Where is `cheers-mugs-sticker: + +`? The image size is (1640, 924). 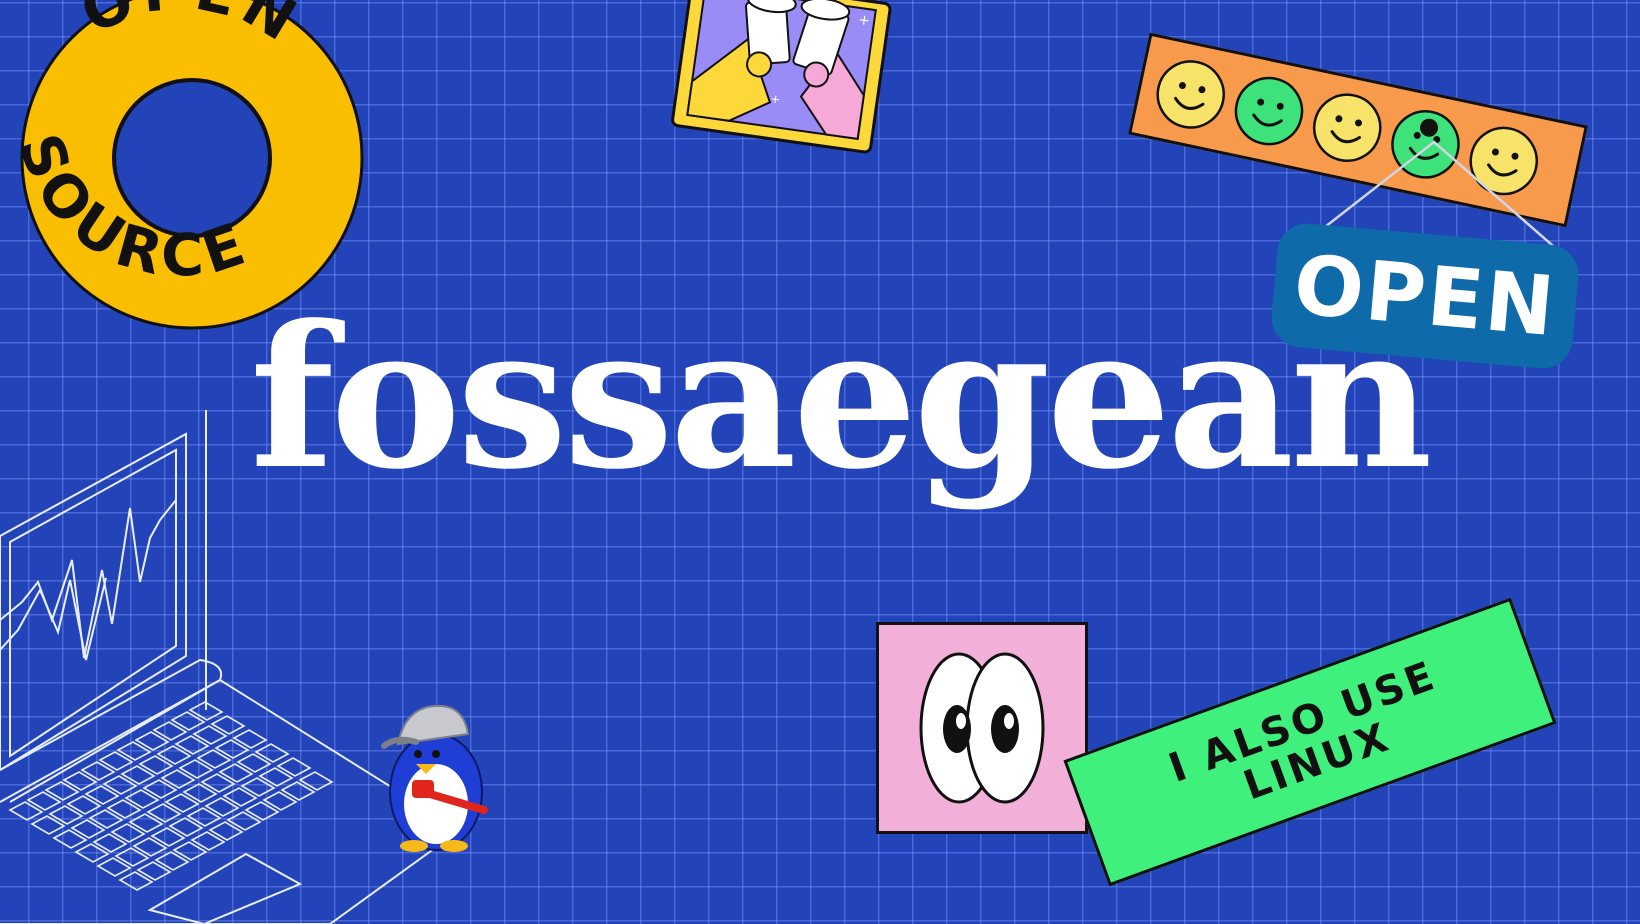
cheers-mugs-sticker: + + is located at coordinates (781, 77).